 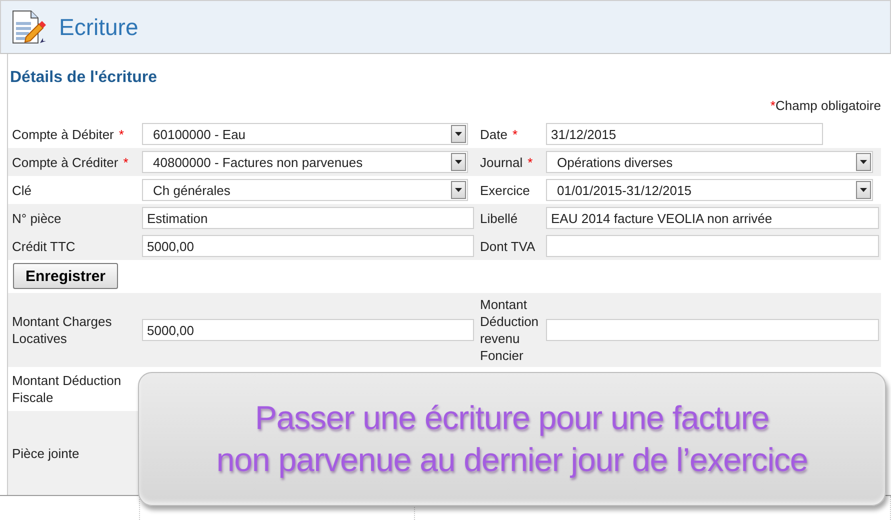 I want to click on dropdown-field: 01/01/2015-31/12/2015, so click(x=709, y=190).